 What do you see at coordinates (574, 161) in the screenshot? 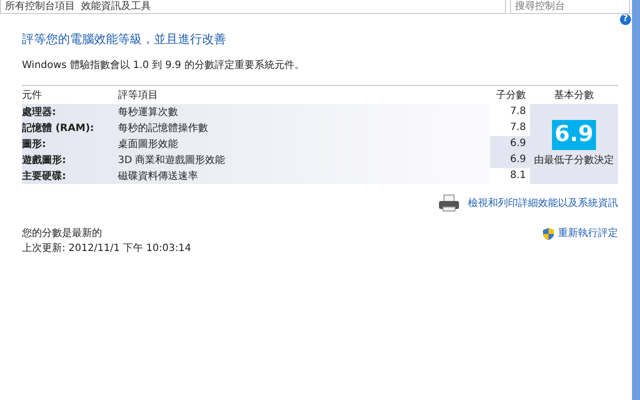
I see `base-score-note: 由最低子分數決定` at bounding box center [574, 161].